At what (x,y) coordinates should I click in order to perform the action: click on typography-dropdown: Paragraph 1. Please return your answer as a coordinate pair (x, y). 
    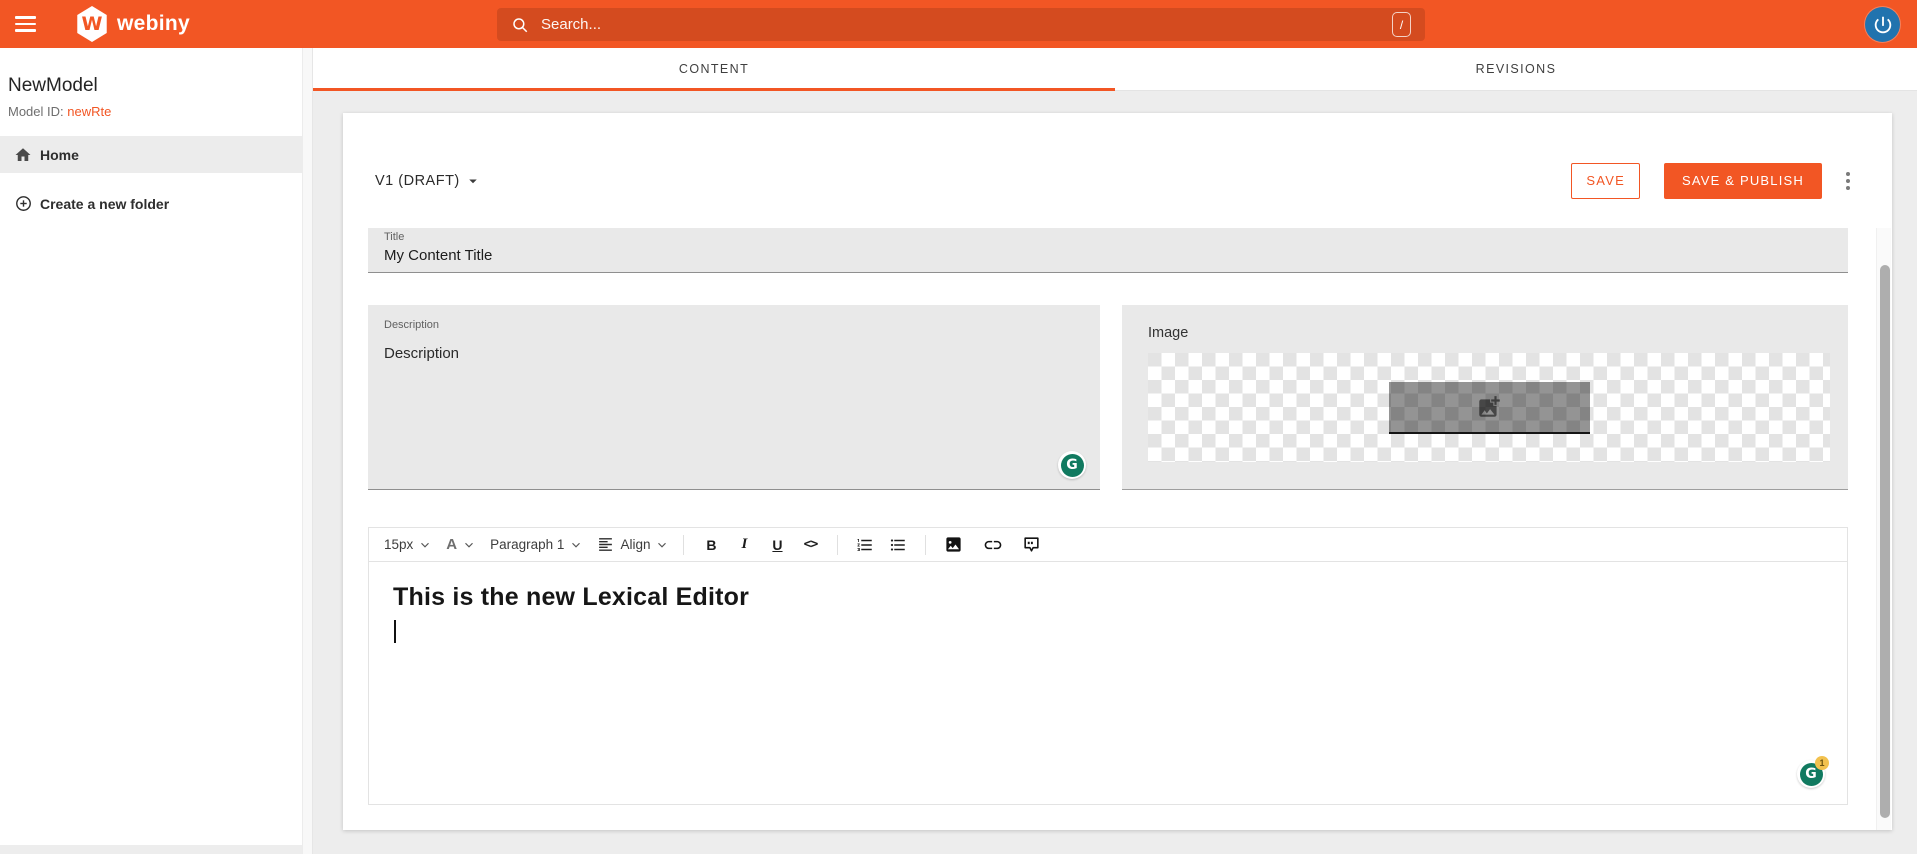
    Looking at the image, I should click on (536, 544).